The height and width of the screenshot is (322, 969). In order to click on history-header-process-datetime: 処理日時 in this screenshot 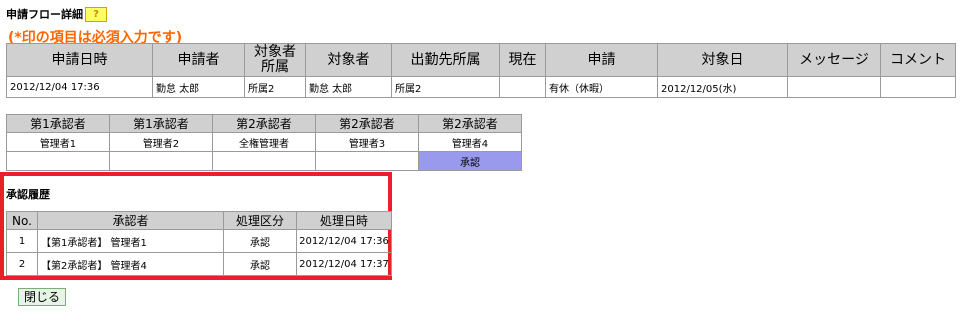, I will do `click(344, 220)`.